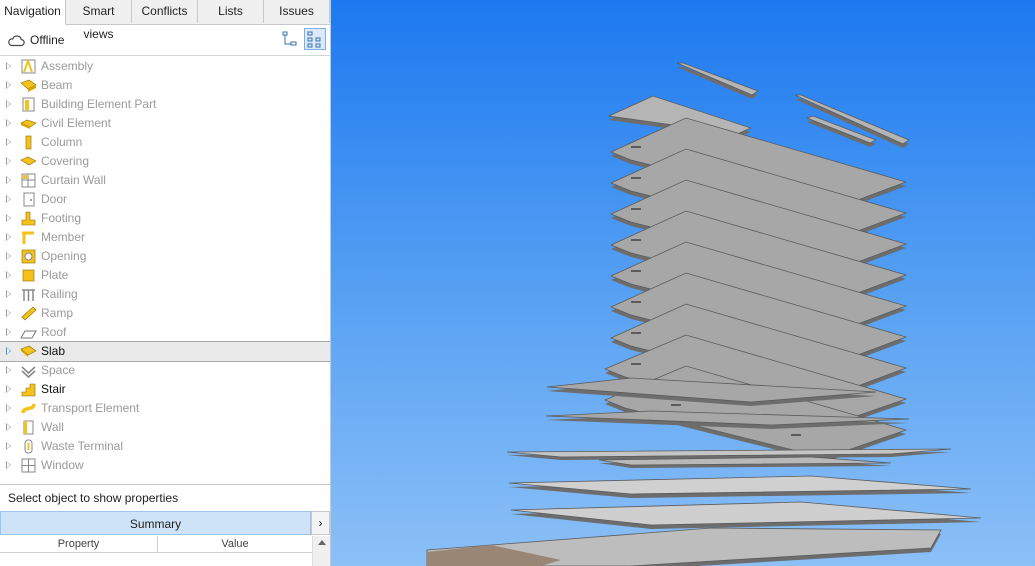 The image size is (1035, 566). I want to click on tree-item-footing: Footing, so click(165, 218).